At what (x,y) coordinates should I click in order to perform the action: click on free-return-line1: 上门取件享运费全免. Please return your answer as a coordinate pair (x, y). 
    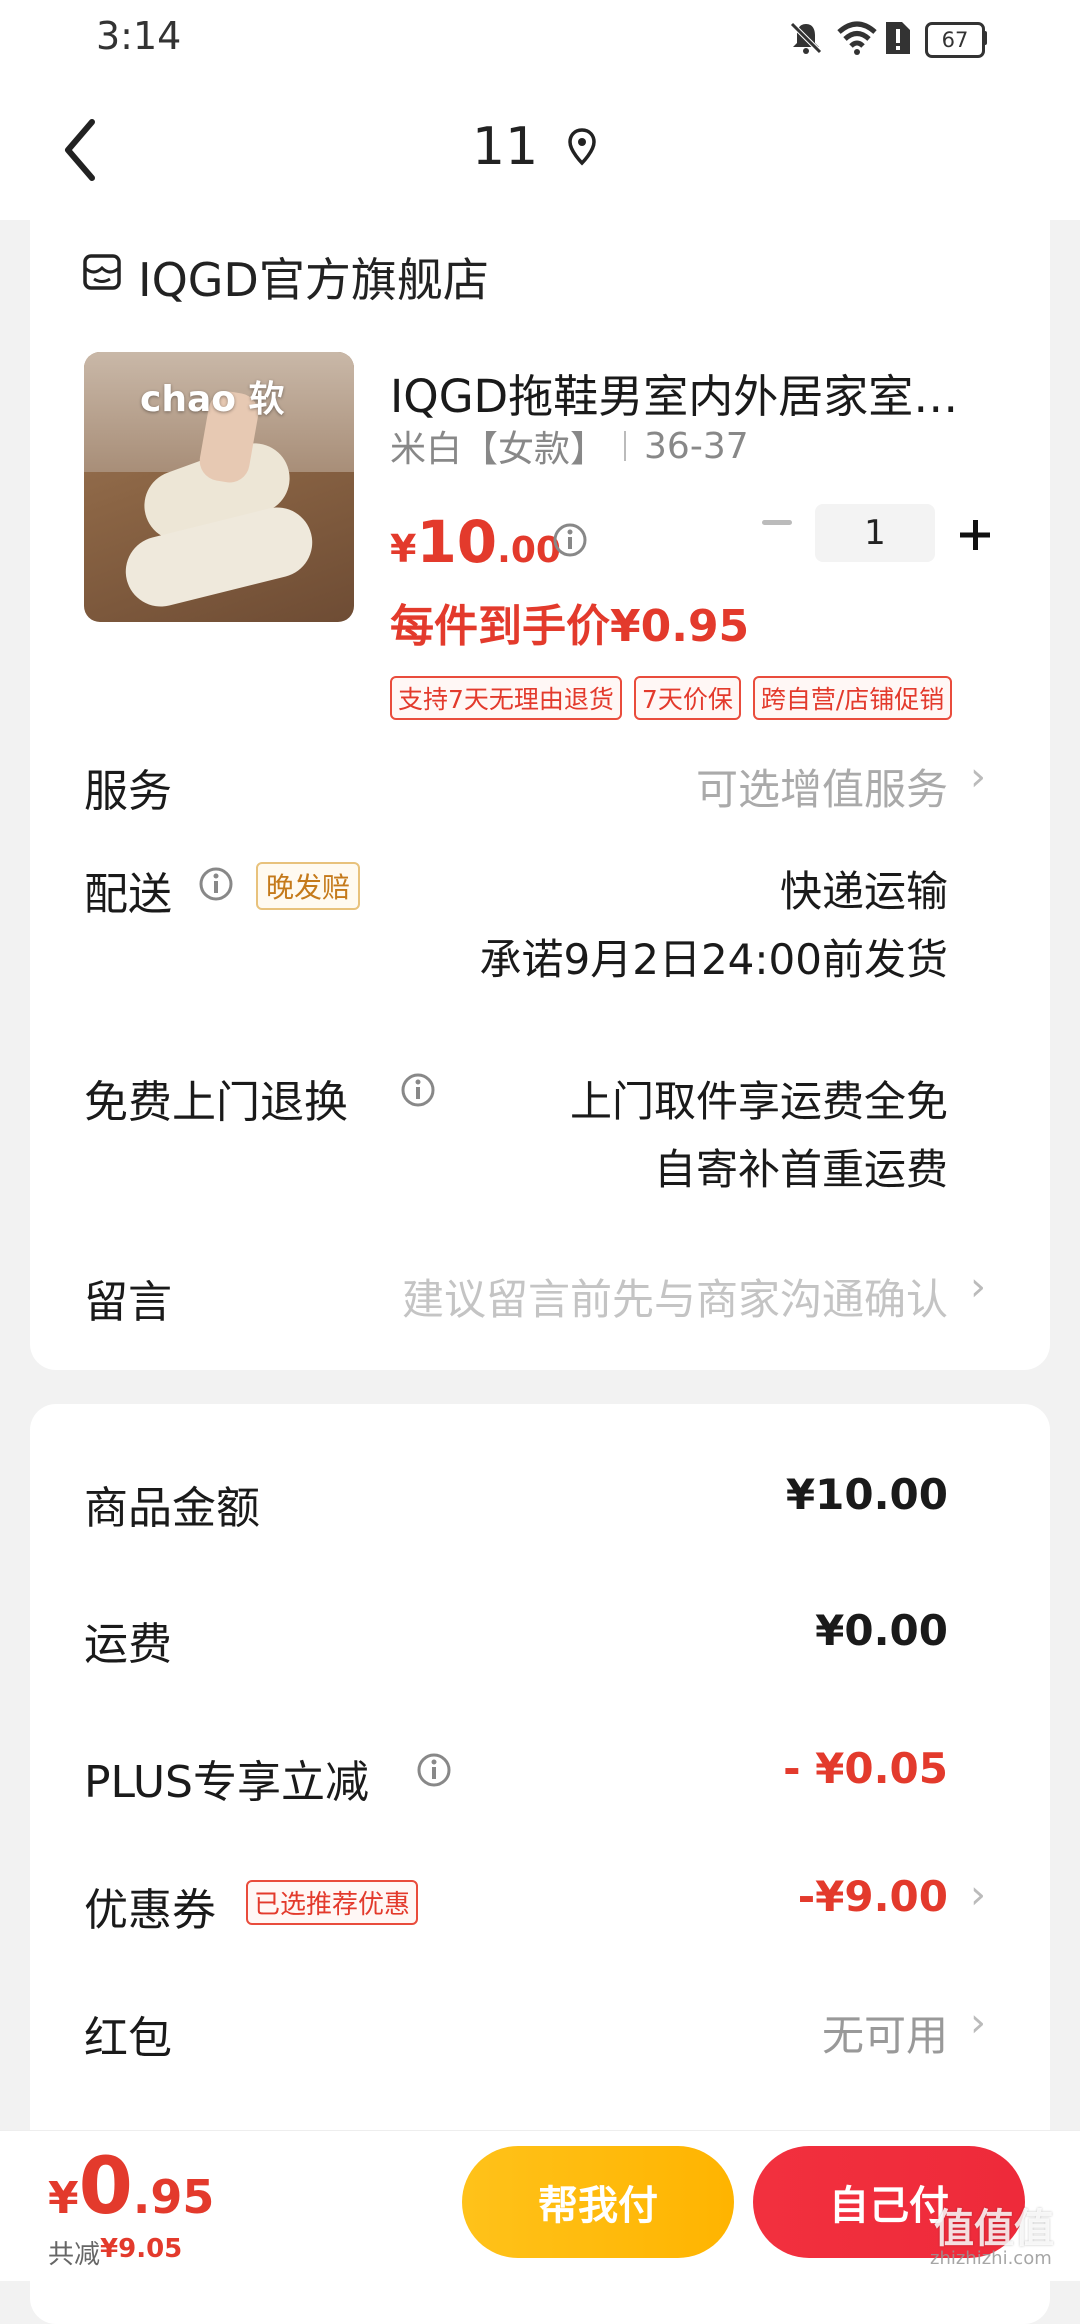
    Looking at the image, I should click on (758, 1101).